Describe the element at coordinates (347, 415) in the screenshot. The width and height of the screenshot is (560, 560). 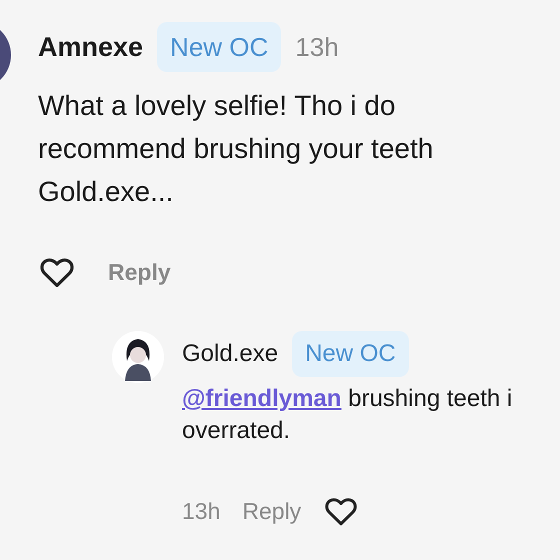
I see `reply-text: @friendlyman brushing teeth i overrated.` at that location.